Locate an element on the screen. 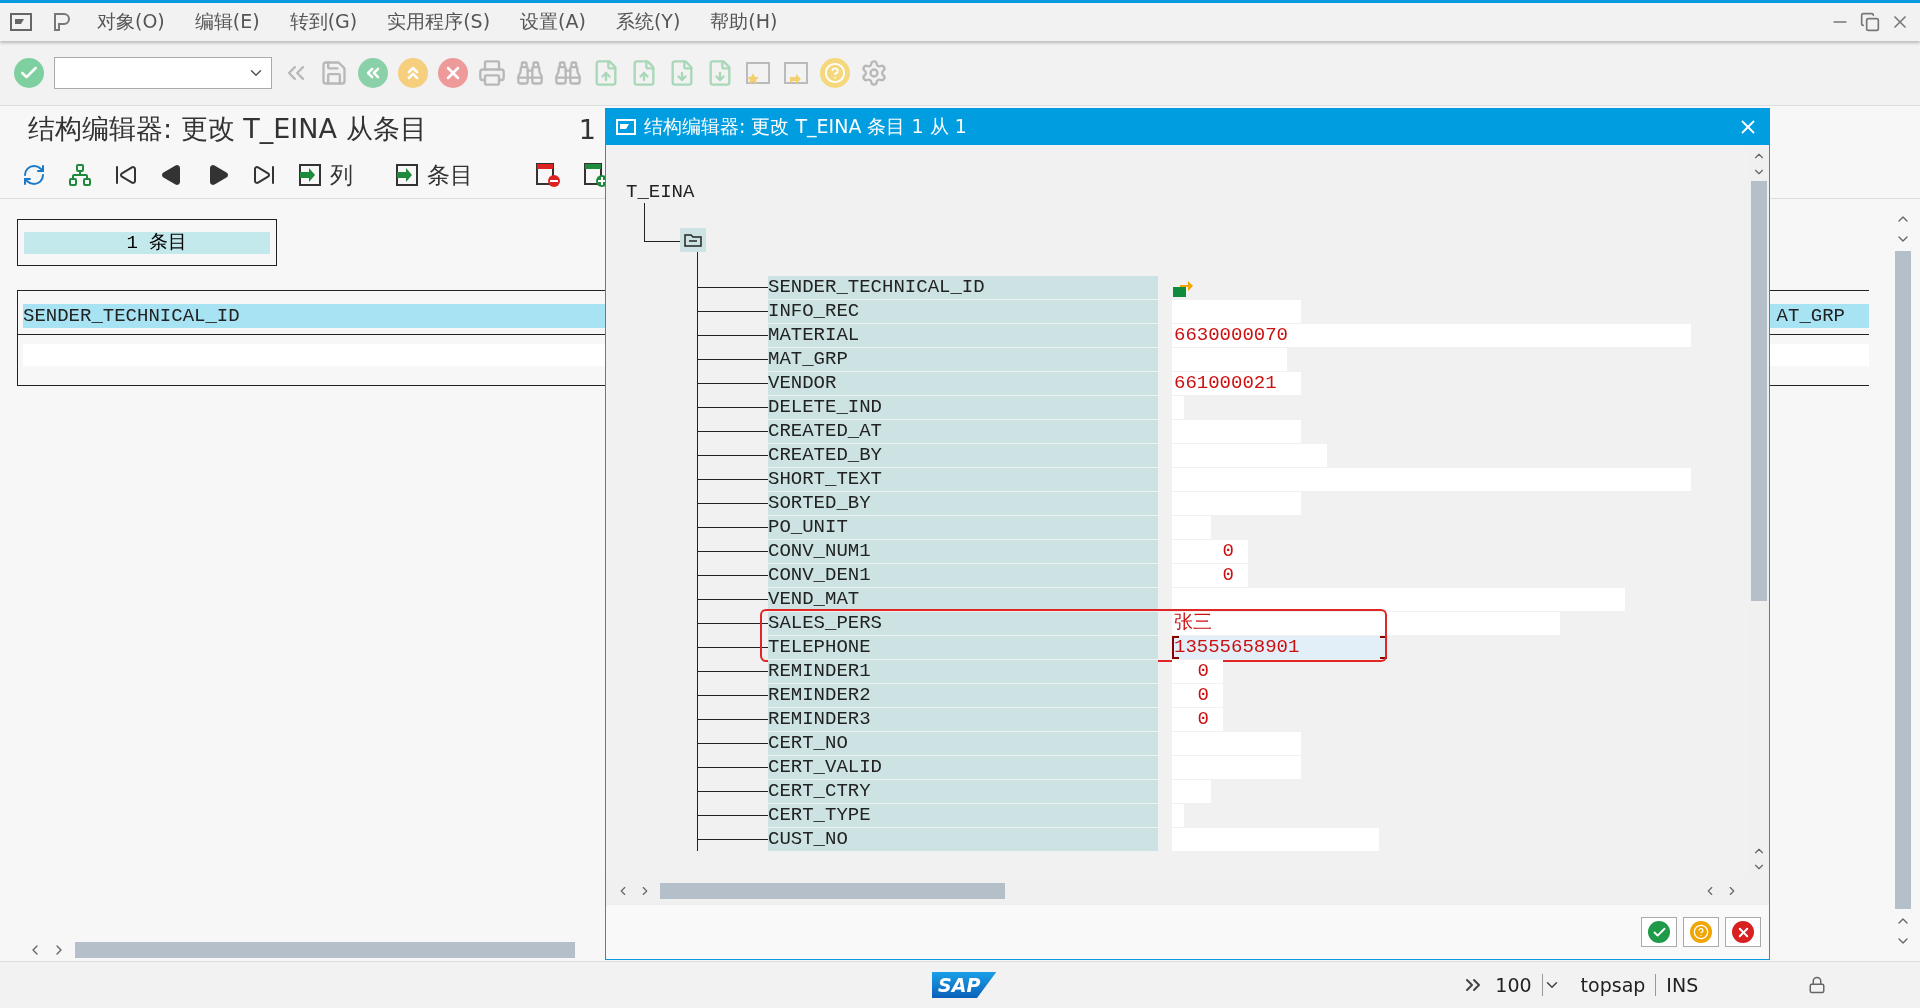  insert-mode: INS is located at coordinates (1682, 985).